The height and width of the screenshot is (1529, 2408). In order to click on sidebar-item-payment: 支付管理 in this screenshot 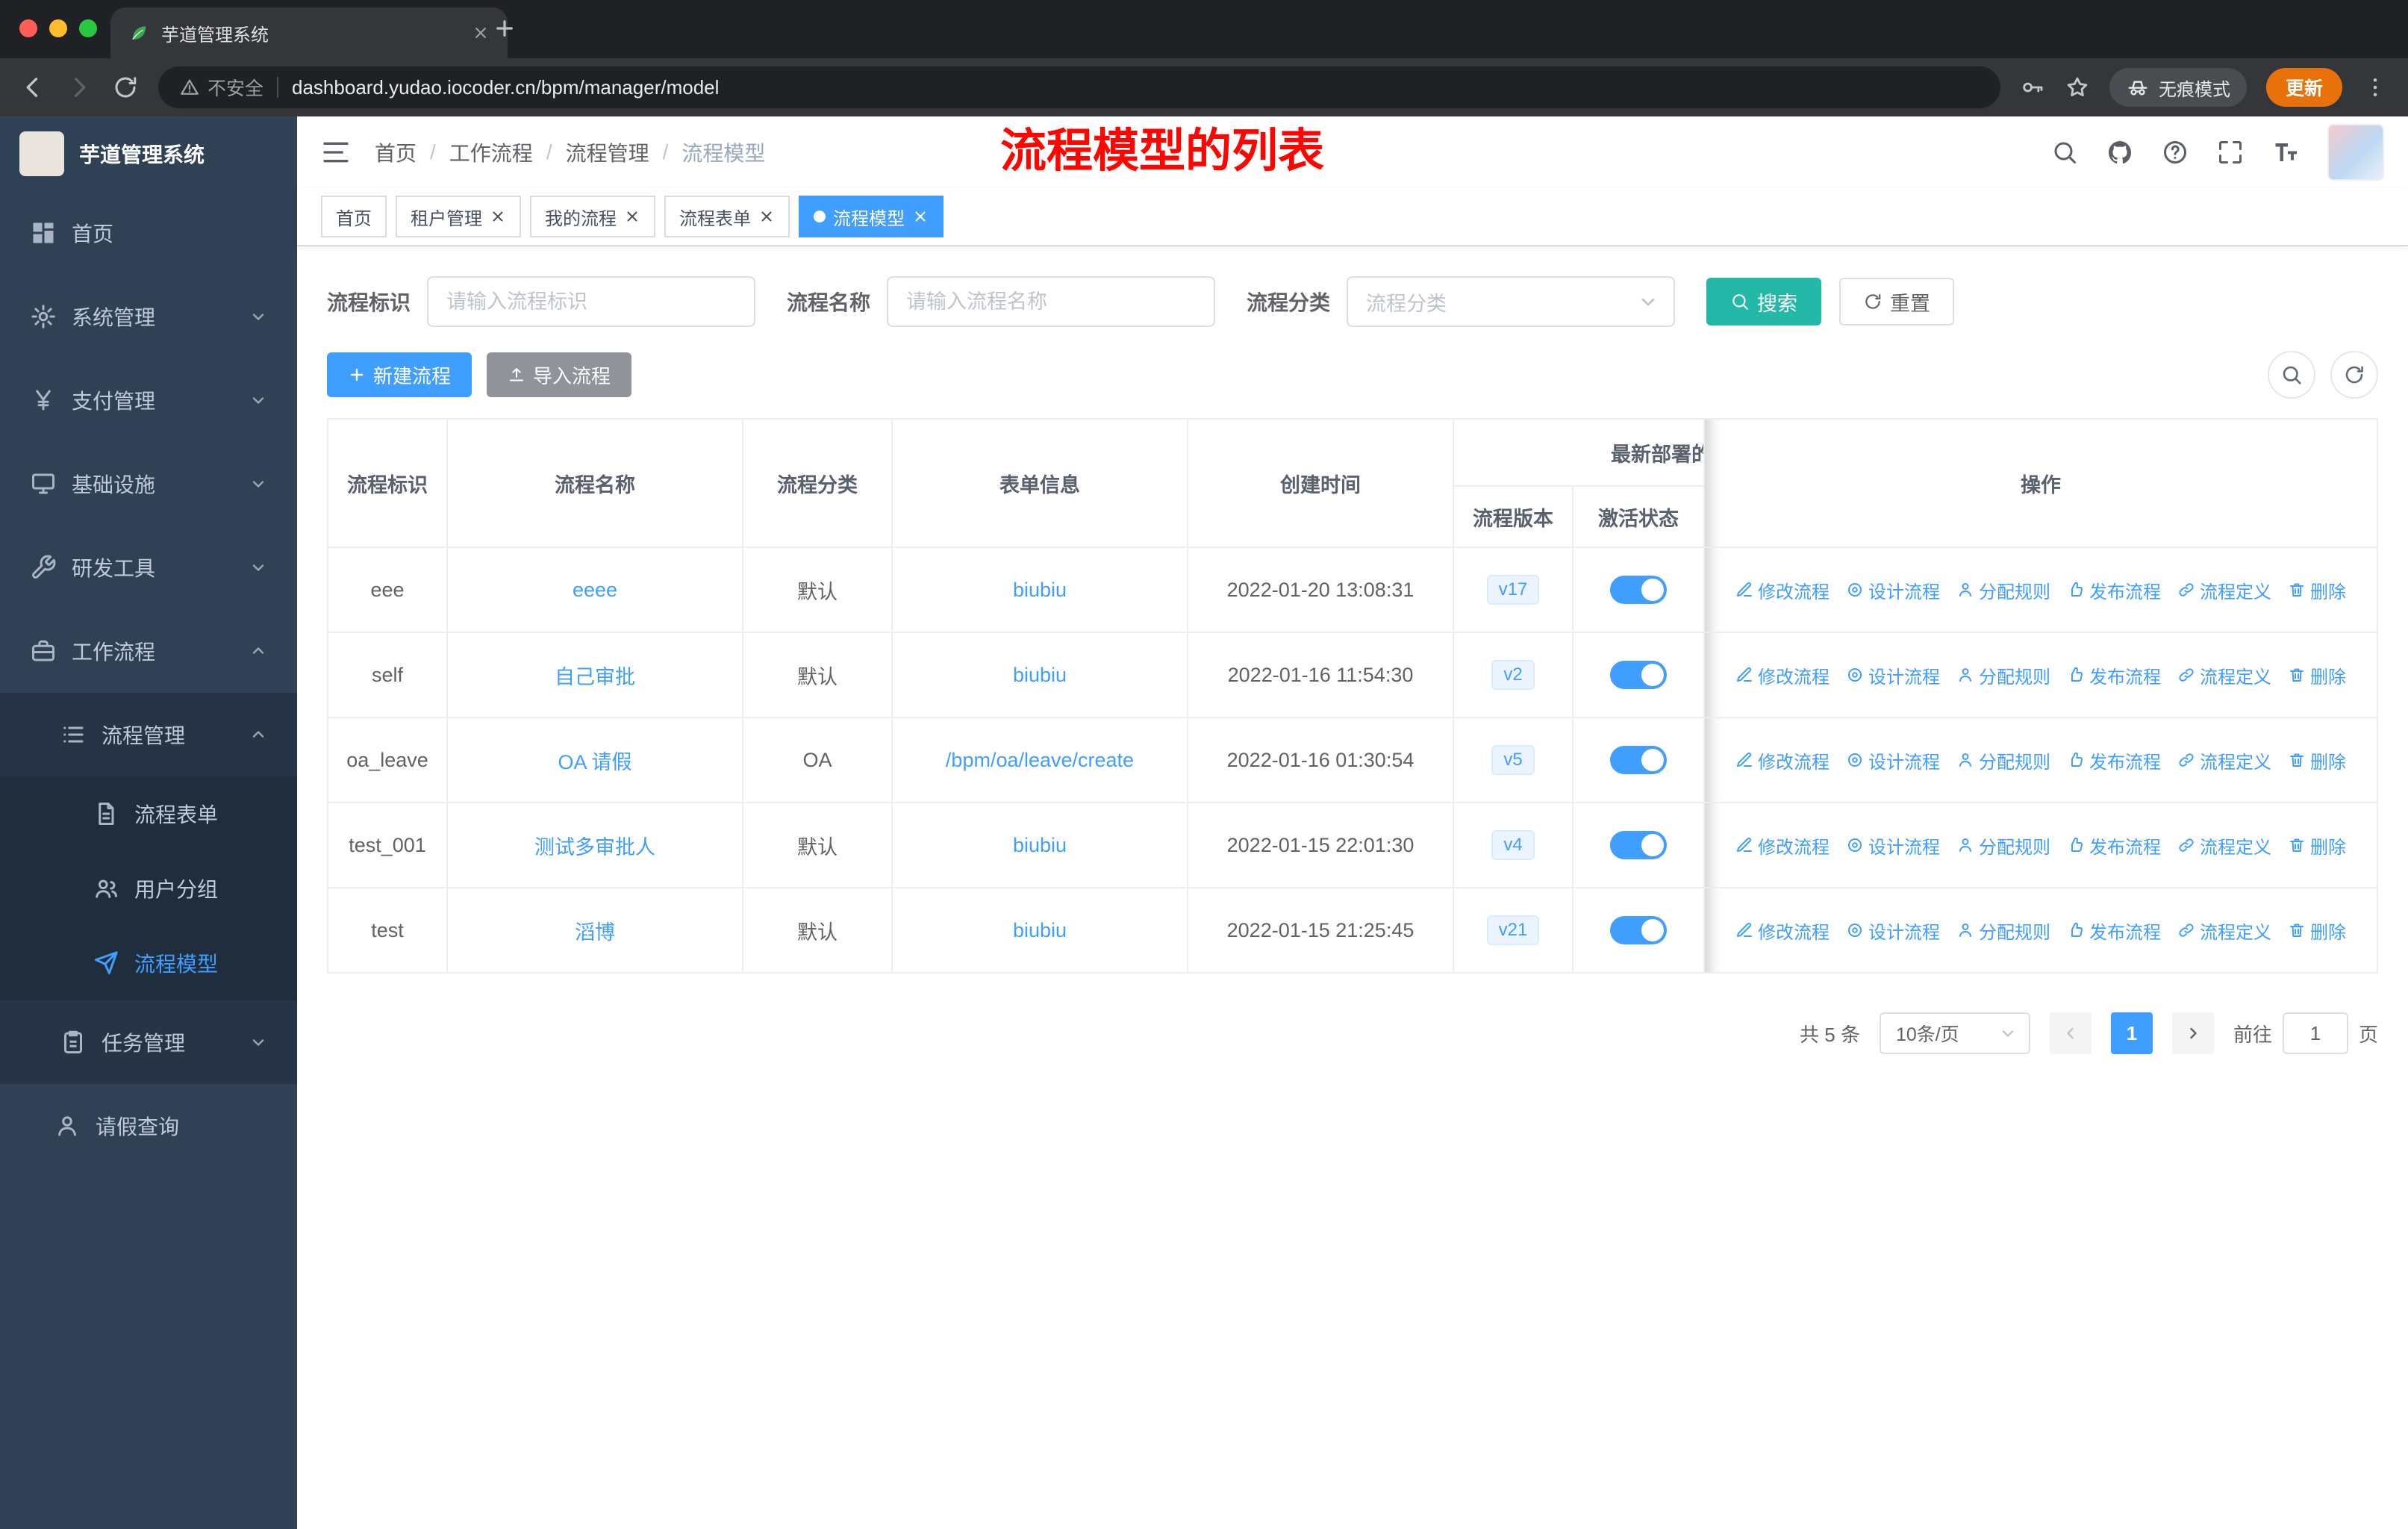, I will do `click(148, 400)`.